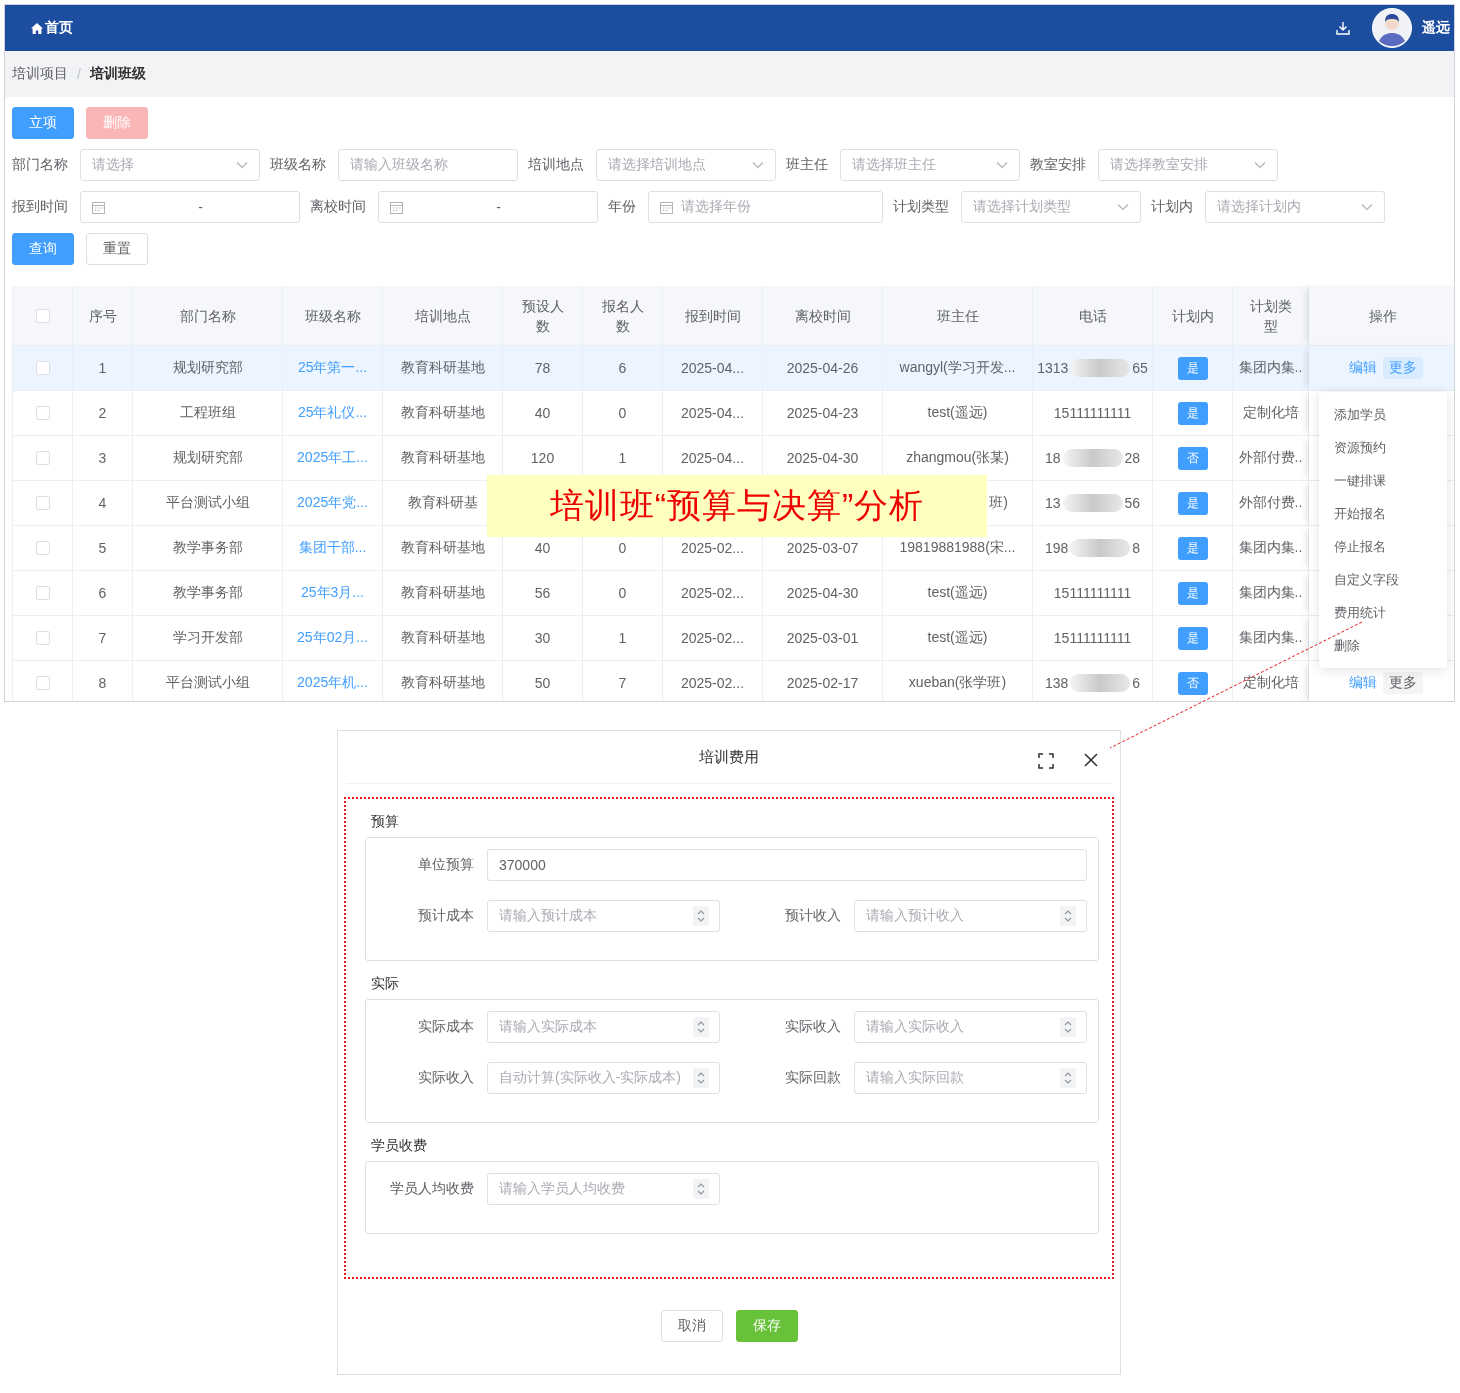 The width and height of the screenshot is (1460, 1393). Describe the element at coordinates (970, 1027) in the screenshot. I see `number-field: 请输入实际收入` at that location.